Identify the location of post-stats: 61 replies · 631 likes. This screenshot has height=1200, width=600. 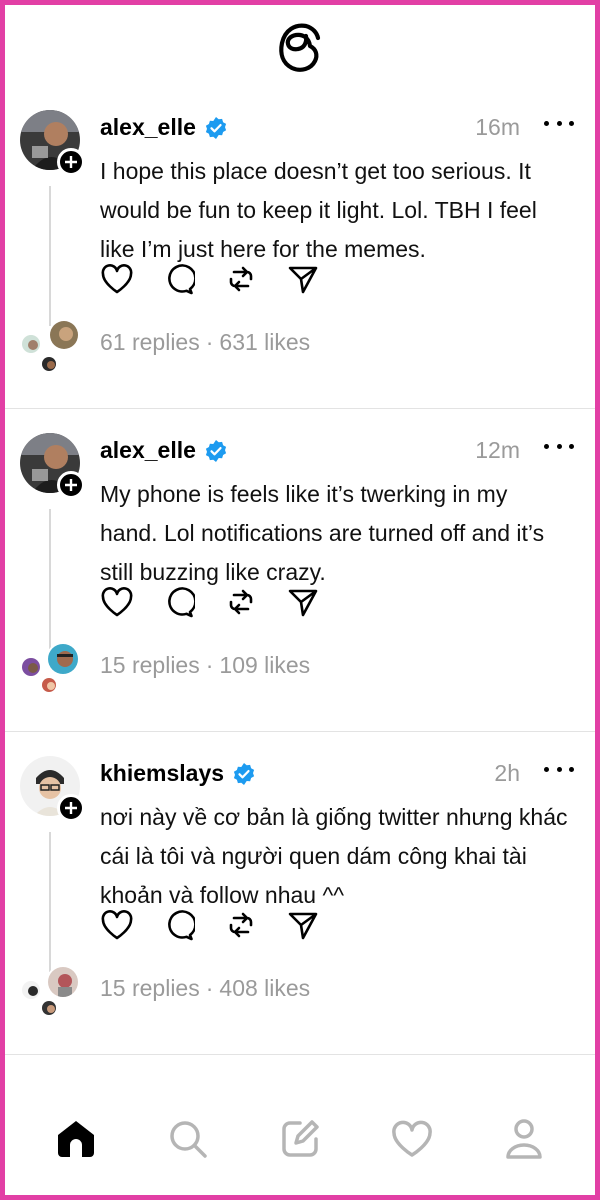
(205, 342).